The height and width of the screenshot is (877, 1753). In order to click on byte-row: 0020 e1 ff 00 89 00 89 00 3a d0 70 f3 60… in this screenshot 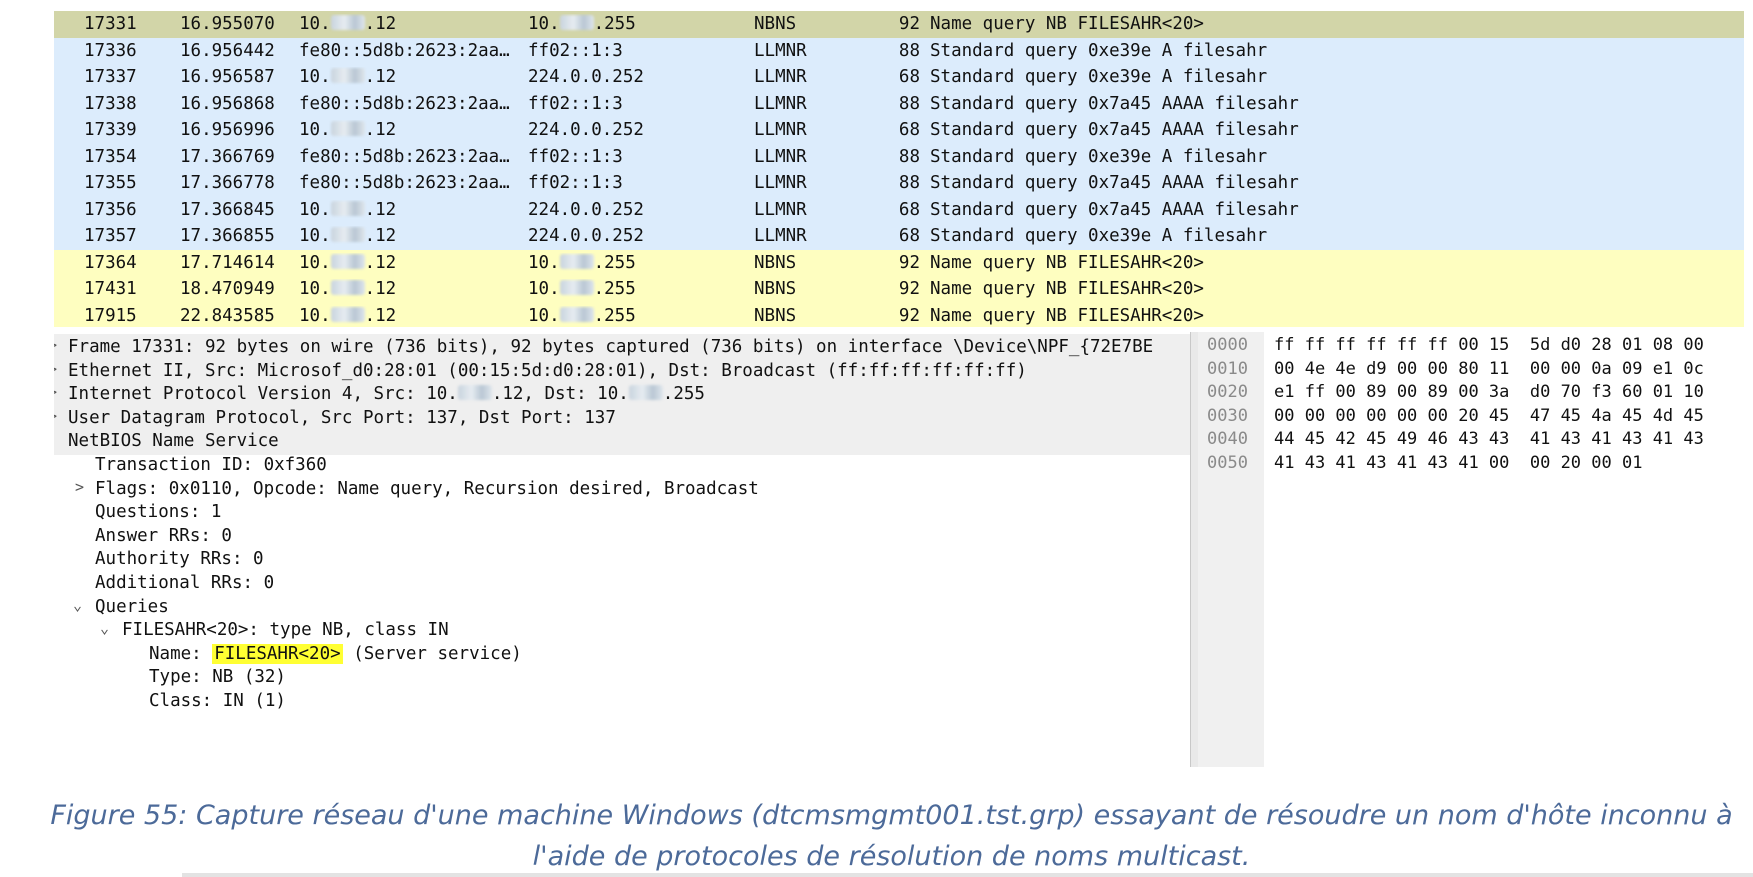, I will do `click(1471, 392)`.